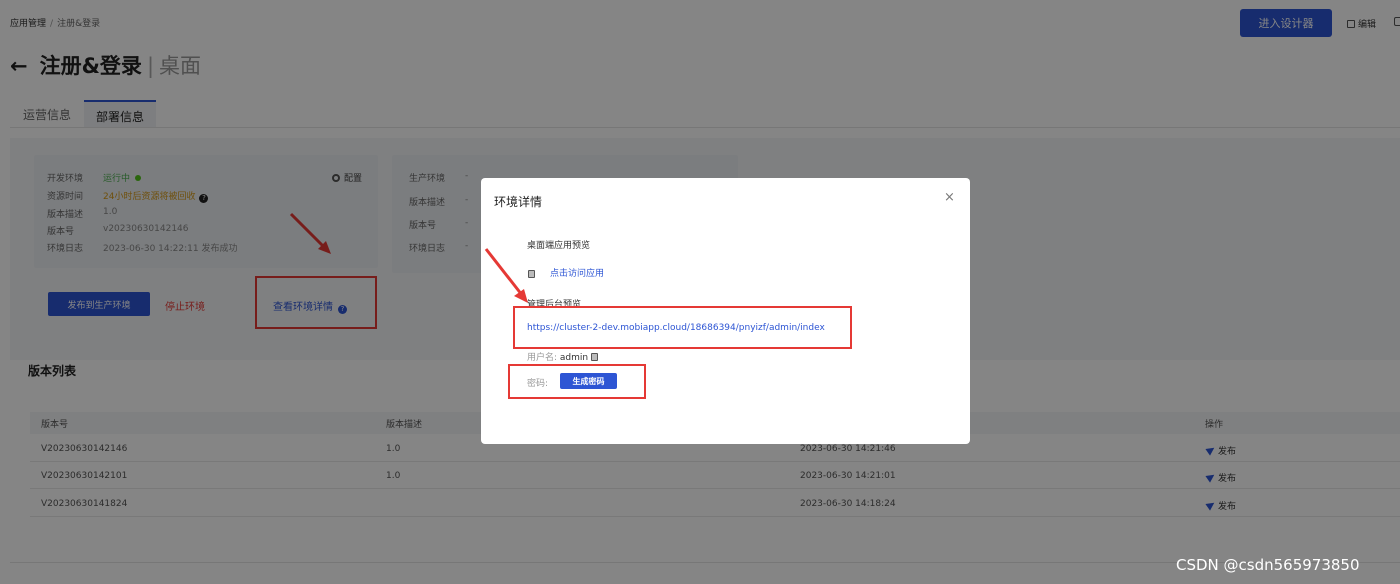  Describe the element at coordinates (949, 197) in the screenshot. I see `close-icon: ×` at that location.